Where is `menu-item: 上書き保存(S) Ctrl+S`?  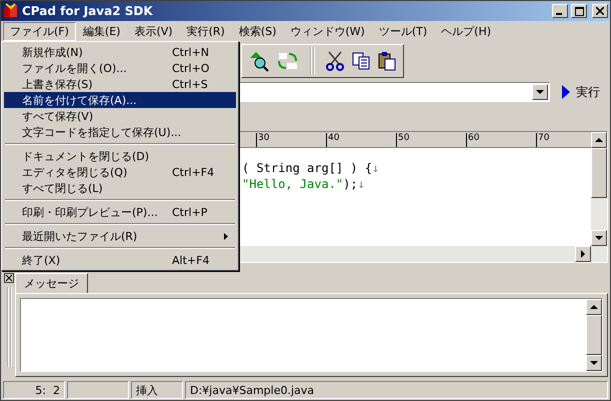 menu-item: 上書き保存(S) Ctrl+S is located at coordinates (120, 84).